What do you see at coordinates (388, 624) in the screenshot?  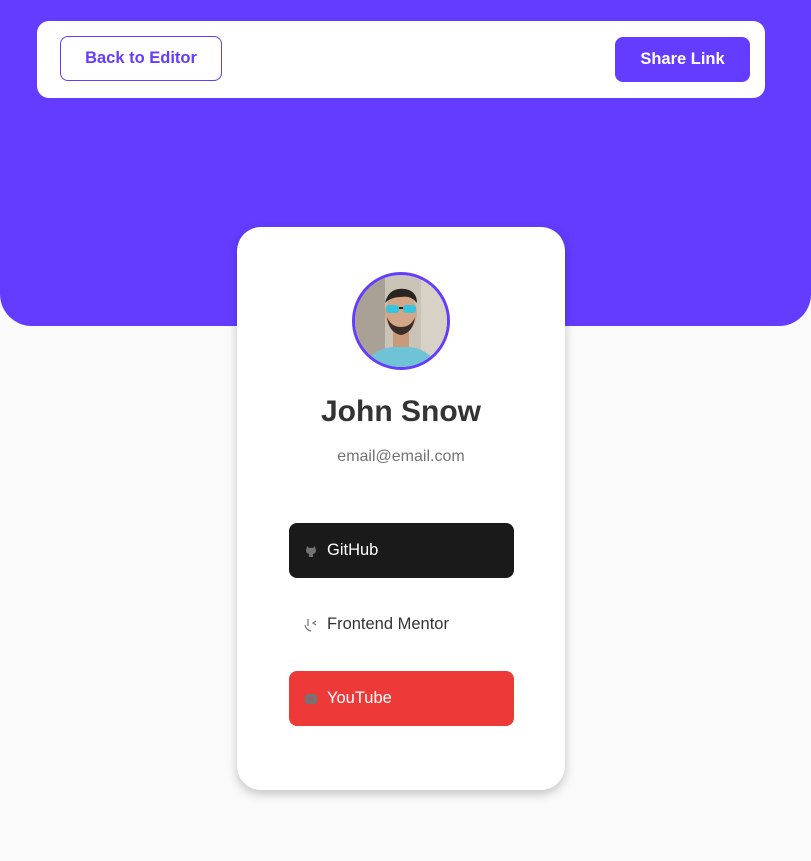 I see `link-frontend-mentor-label: Frontend Mentor` at bounding box center [388, 624].